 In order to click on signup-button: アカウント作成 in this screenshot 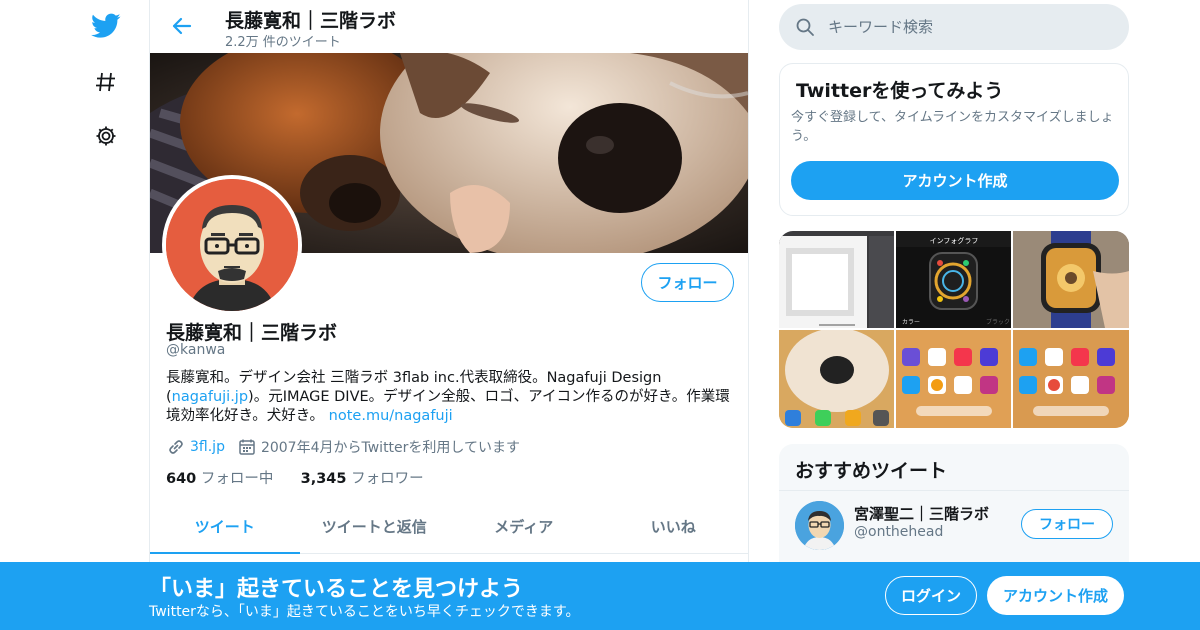, I will do `click(1055, 595)`.